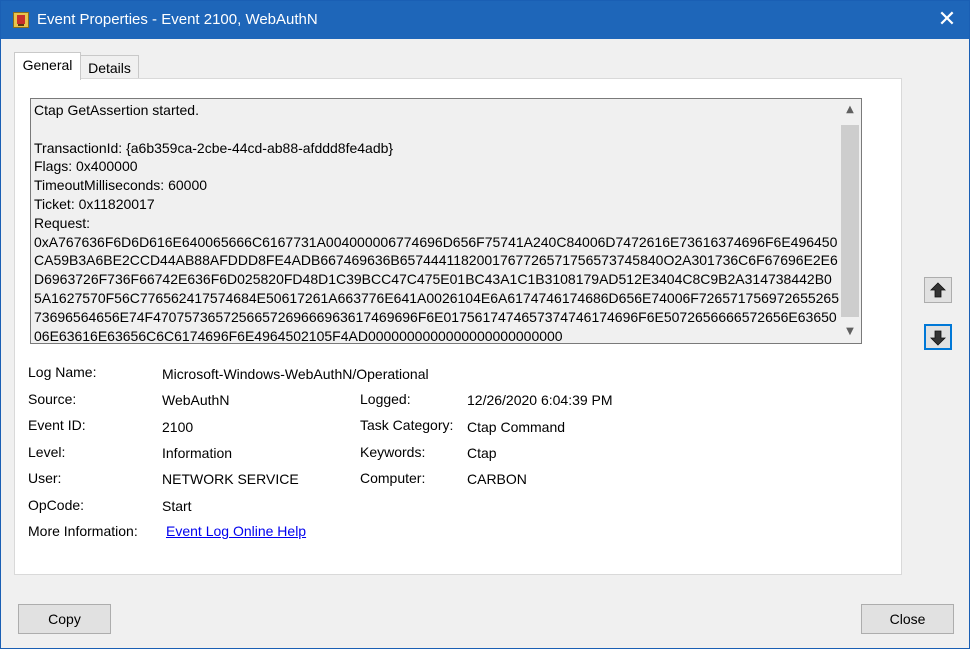  Describe the element at coordinates (295, 374) in the screenshot. I see `log-name-value: Microsoft-Windows-WebAuthN/Operational` at that location.